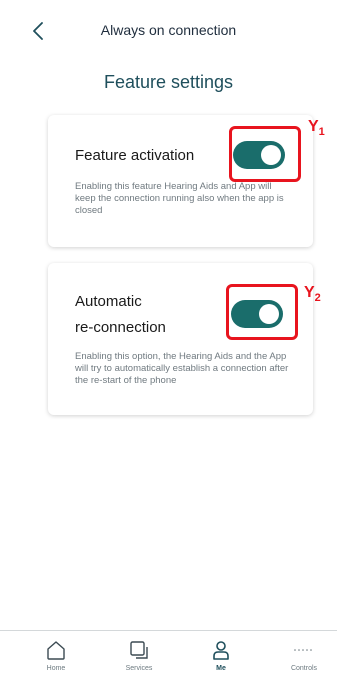 This screenshot has width=337, height=678. I want to click on annotation-subscript: 2, so click(317, 298).